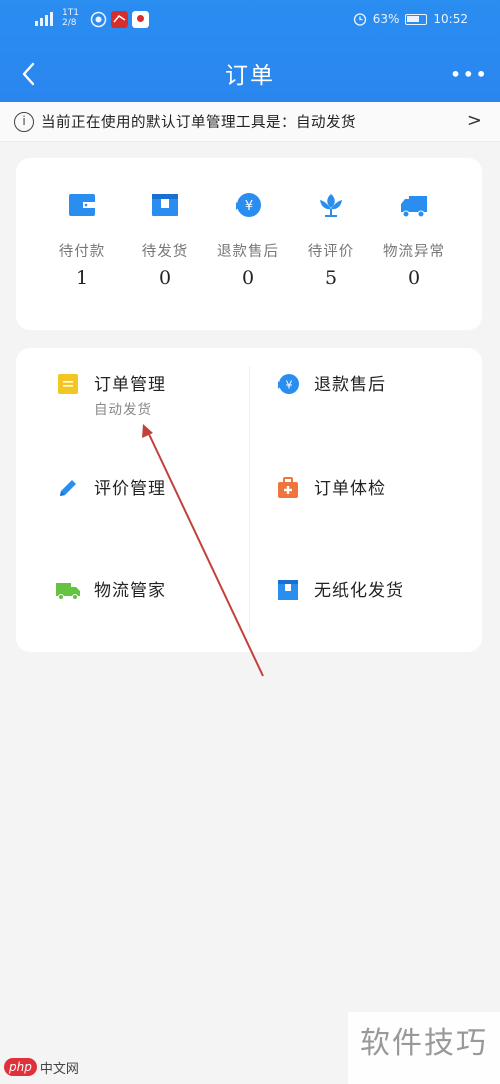  I want to click on notification-icons, so click(119, 19).